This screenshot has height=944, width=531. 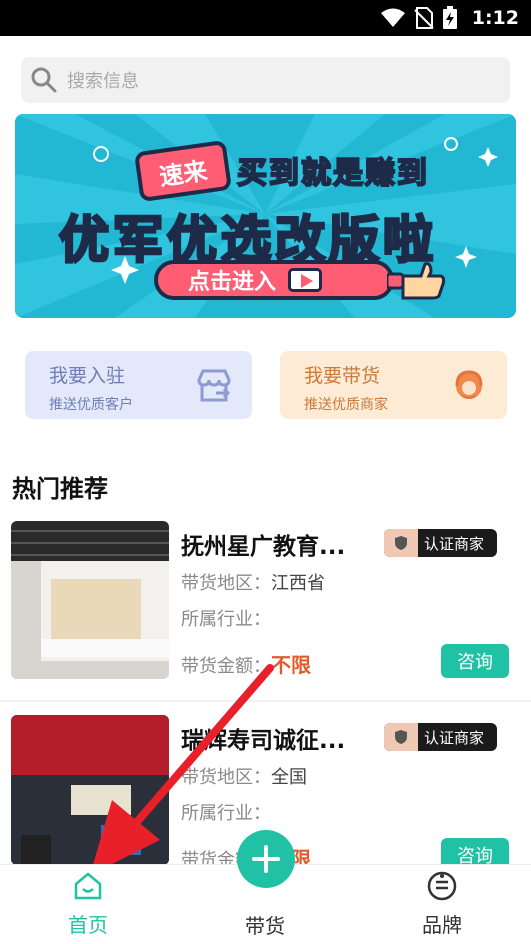 I want to click on amount-label: 带货金额：, so click(x=226, y=666).